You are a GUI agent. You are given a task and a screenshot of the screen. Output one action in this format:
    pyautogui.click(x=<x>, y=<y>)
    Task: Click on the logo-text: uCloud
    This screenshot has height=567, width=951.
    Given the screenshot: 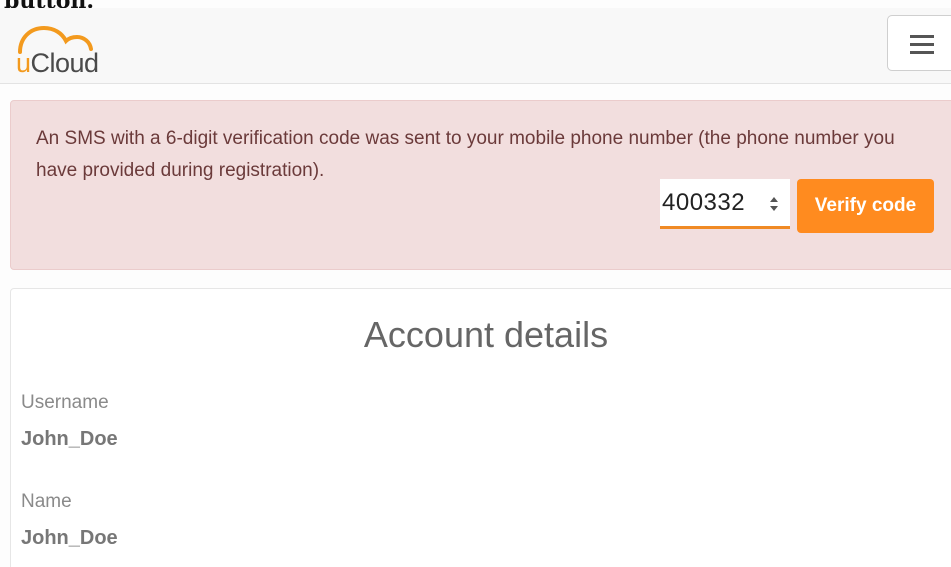 What is the action you would take?
    pyautogui.click(x=57, y=63)
    